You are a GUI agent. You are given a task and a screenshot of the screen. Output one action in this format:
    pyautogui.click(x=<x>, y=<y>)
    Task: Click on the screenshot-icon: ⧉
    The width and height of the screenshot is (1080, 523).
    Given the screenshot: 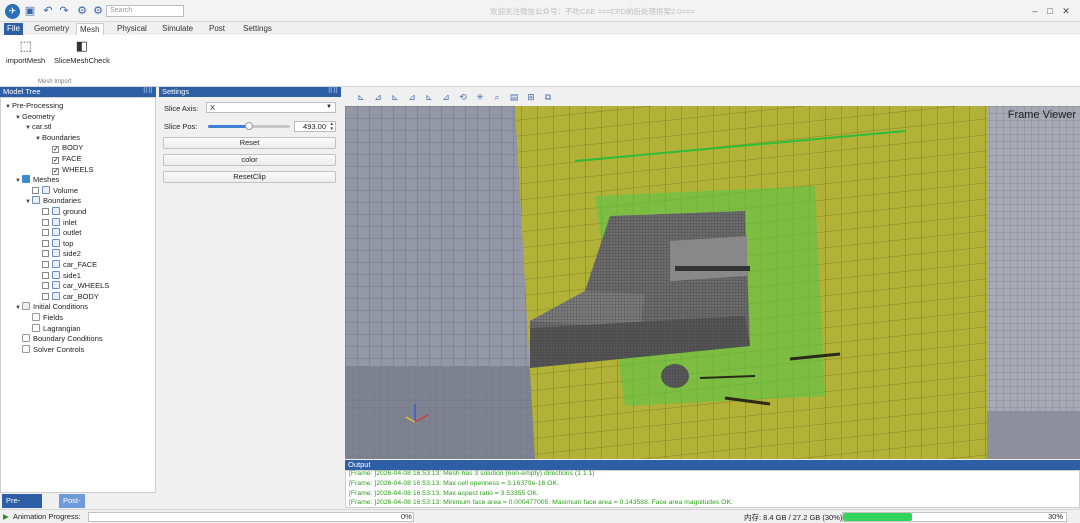 What is the action you would take?
    pyautogui.click(x=548, y=97)
    